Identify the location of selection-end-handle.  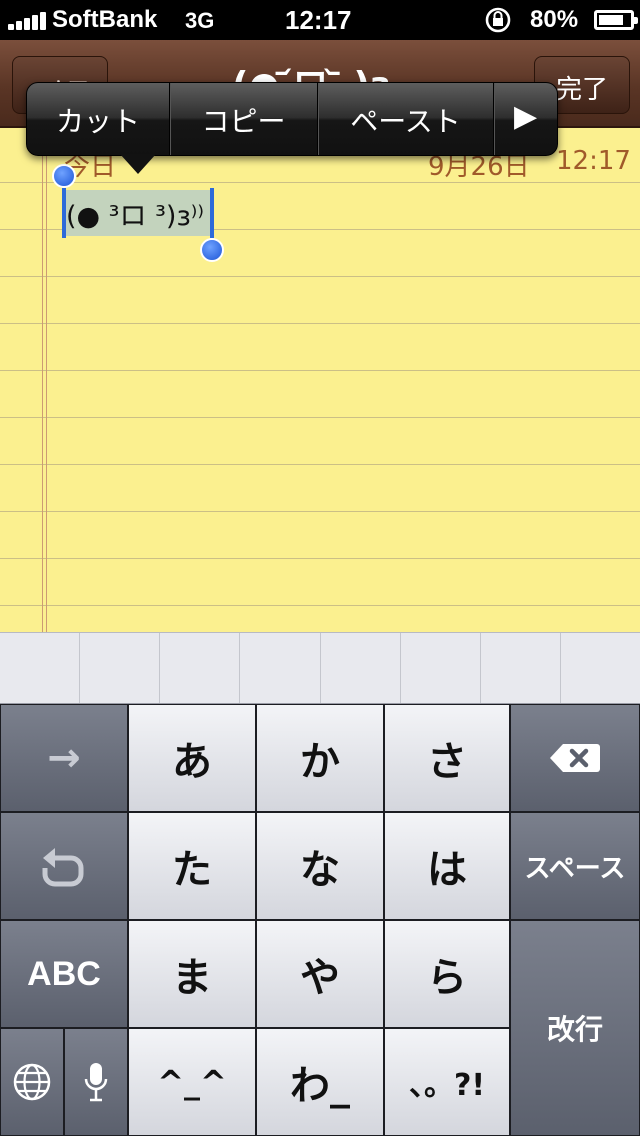
(212, 250).